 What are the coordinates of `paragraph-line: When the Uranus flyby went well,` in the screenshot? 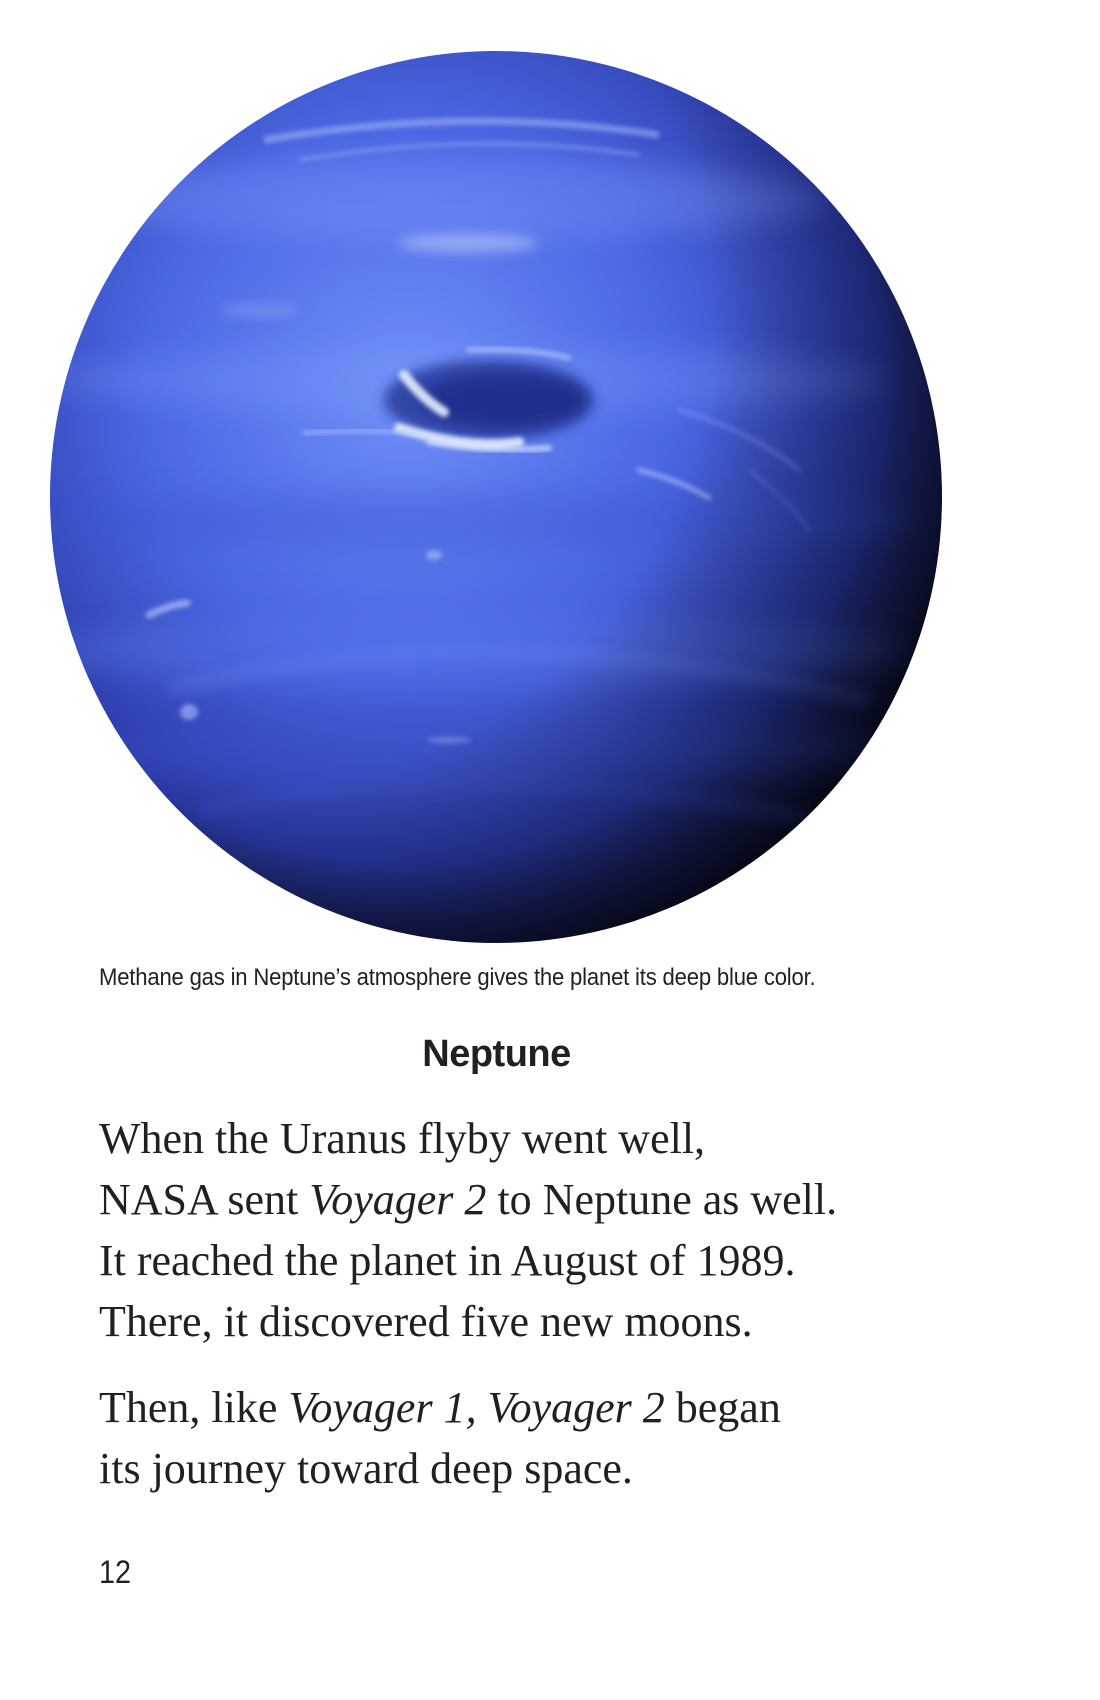 It's located at (549, 1138).